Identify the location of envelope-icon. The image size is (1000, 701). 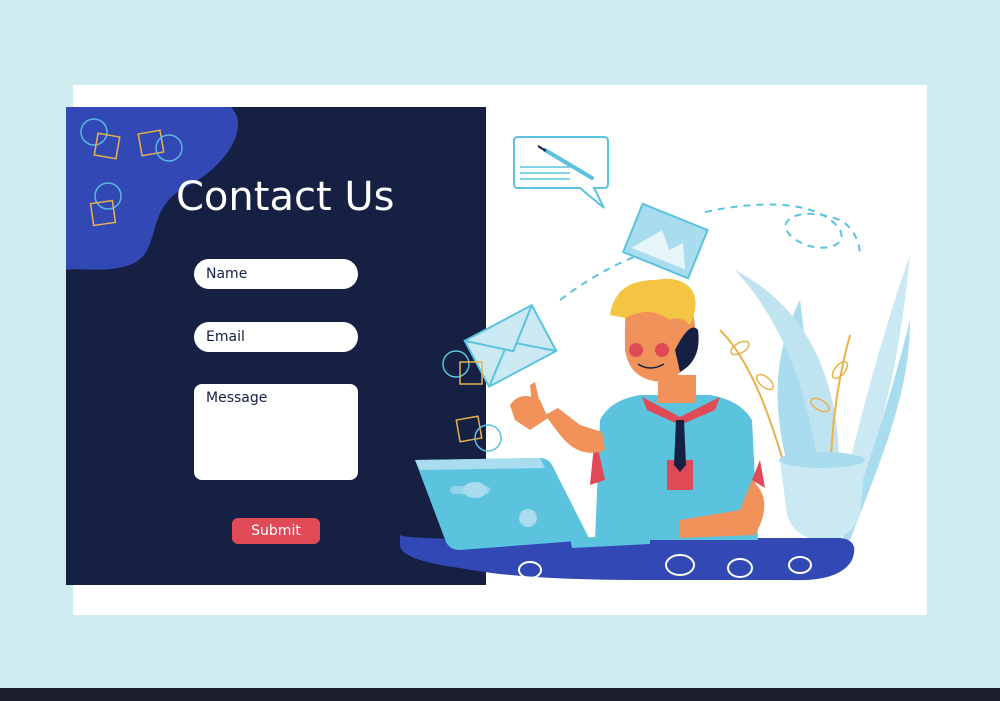
(510, 346).